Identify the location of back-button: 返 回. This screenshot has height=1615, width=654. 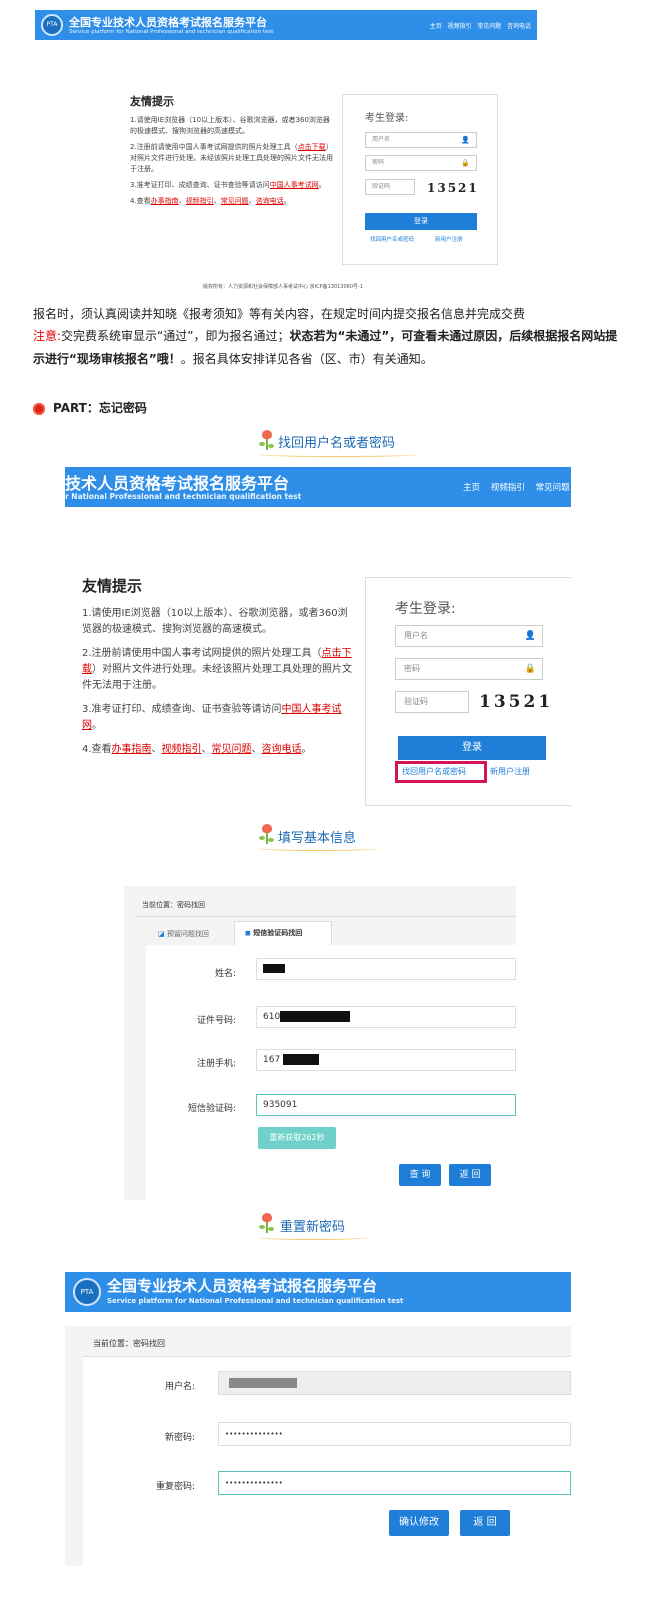
(470, 1175).